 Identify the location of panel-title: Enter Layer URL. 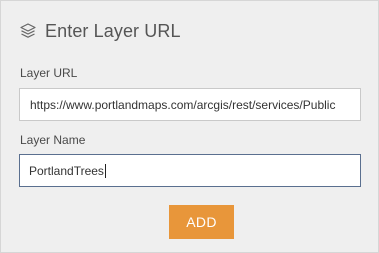
(113, 30).